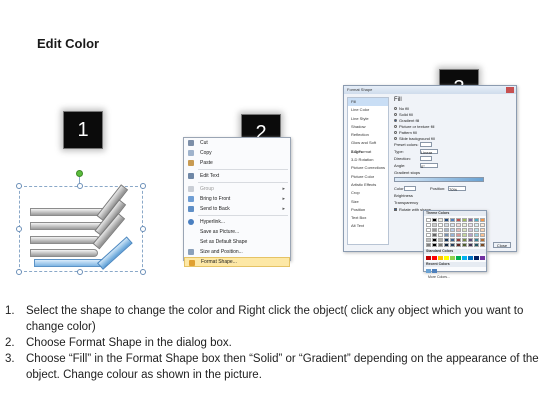  What do you see at coordinates (237, 163) in the screenshot?
I see `menu-item-paste: Paste` at bounding box center [237, 163].